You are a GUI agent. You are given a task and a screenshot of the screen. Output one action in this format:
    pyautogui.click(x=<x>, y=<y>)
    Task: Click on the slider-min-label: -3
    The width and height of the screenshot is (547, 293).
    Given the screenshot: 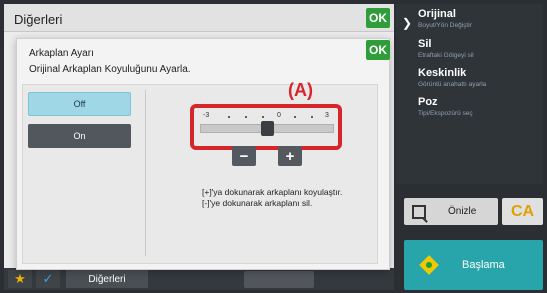 What is the action you would take?
    pyautogui.click(x=206, y=115)
    